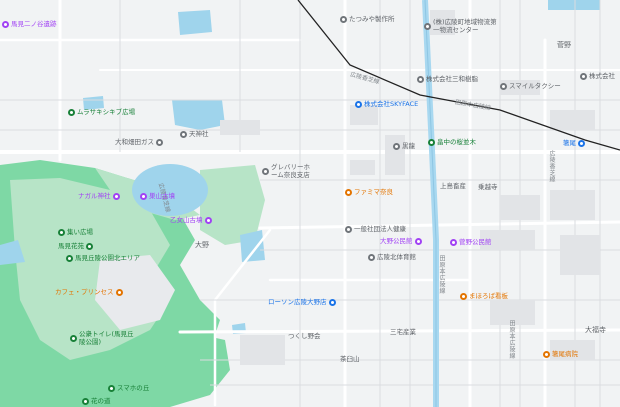 The width and height of the screenshot is (620, 407). I want to click on poi-marker: 三宅産業, so click(403, 332).